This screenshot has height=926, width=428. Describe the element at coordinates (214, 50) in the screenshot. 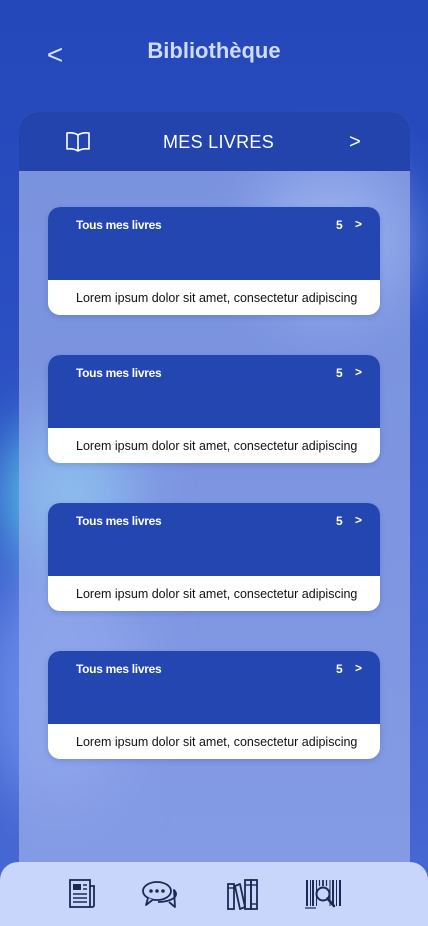

I see `page-title: Bibliothèque` at that location.